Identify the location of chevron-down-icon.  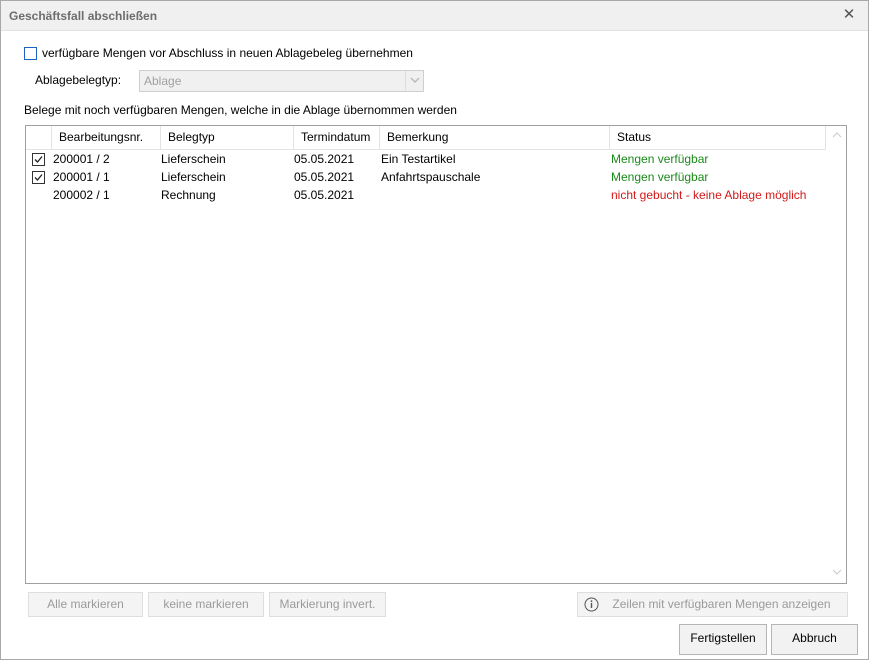
(414, 81).